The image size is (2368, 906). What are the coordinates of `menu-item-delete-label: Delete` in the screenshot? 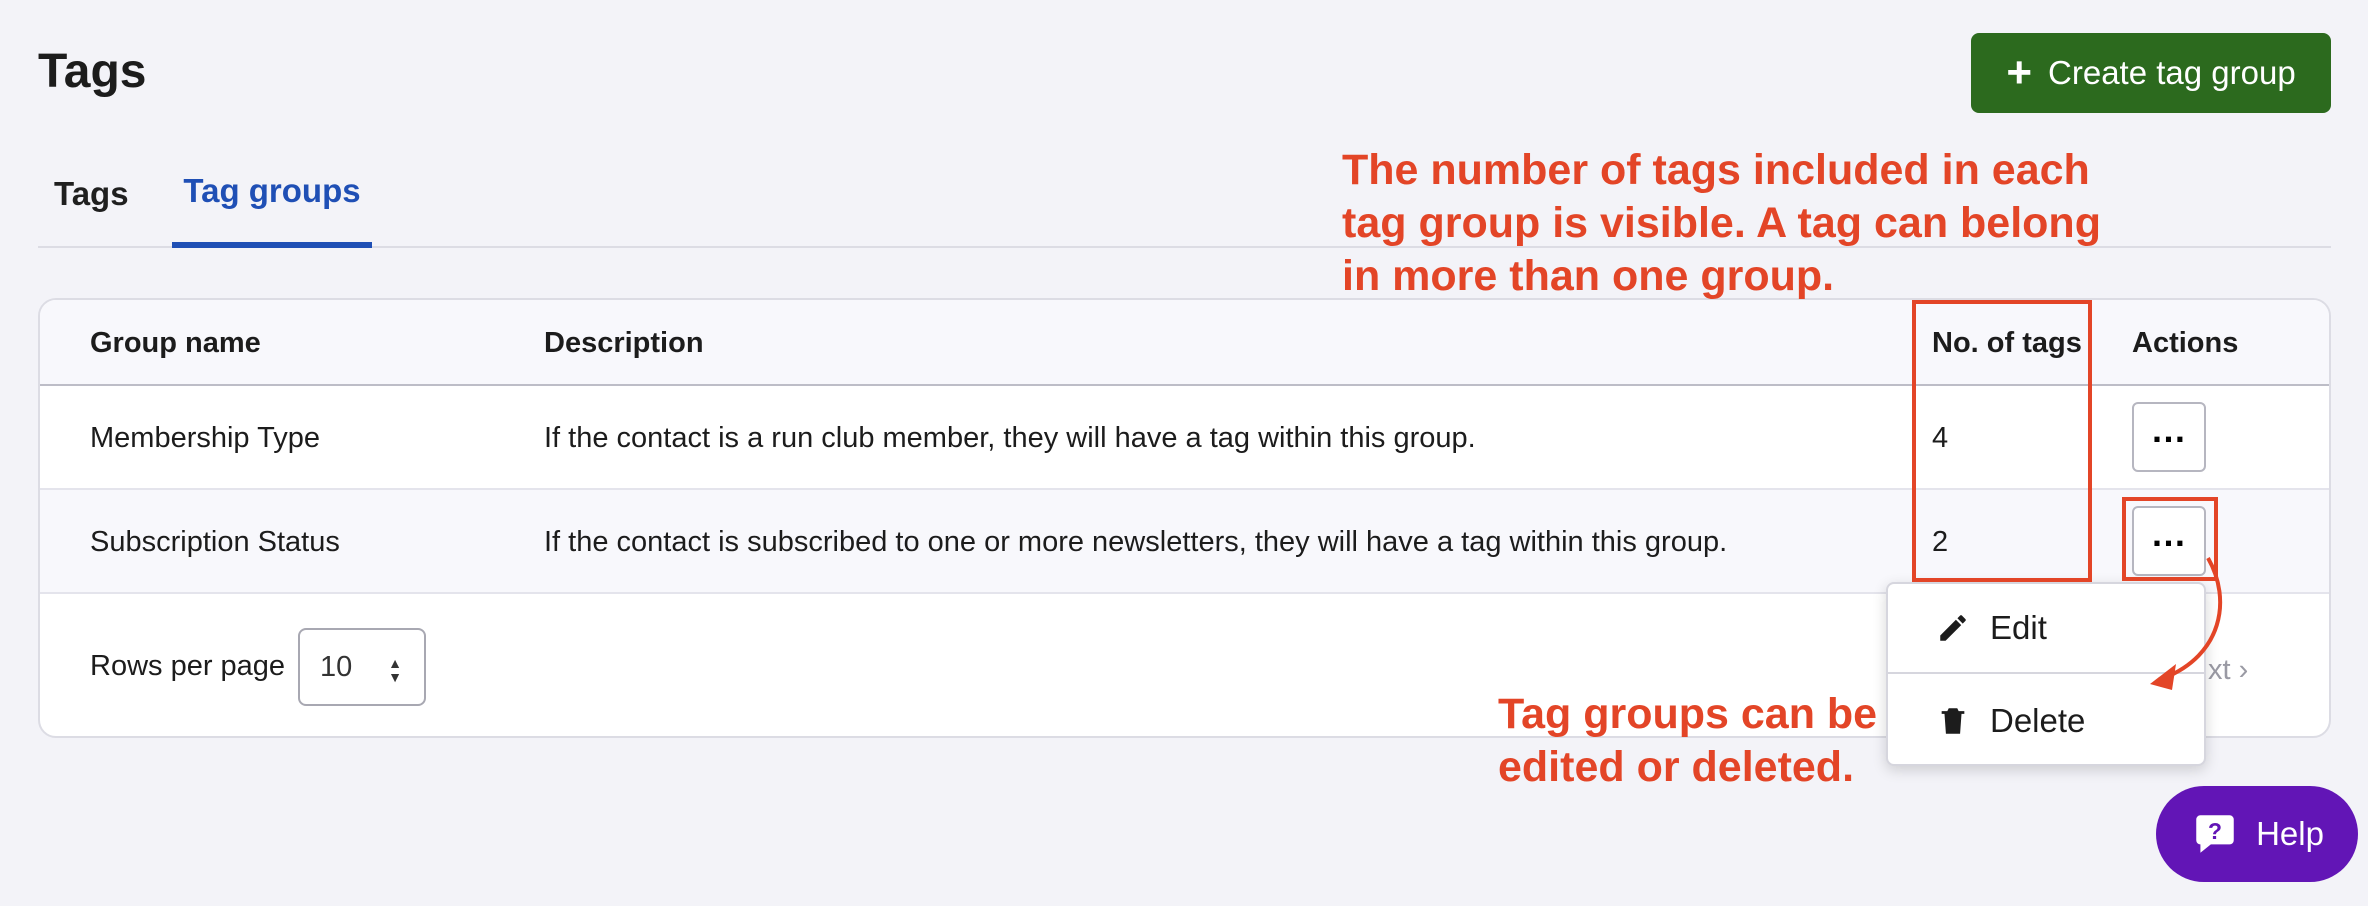 It's located at (2038, 720).